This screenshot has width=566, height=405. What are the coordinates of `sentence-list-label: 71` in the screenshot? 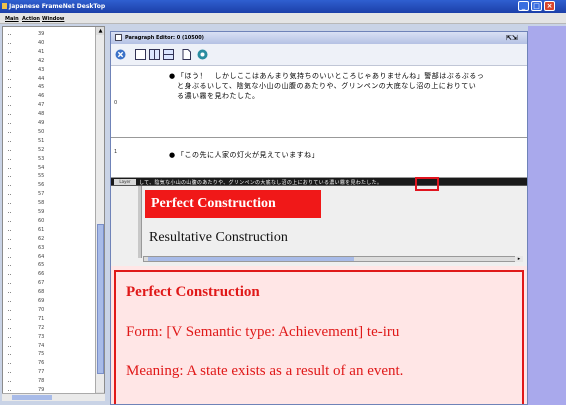 It's located at (41, 318).